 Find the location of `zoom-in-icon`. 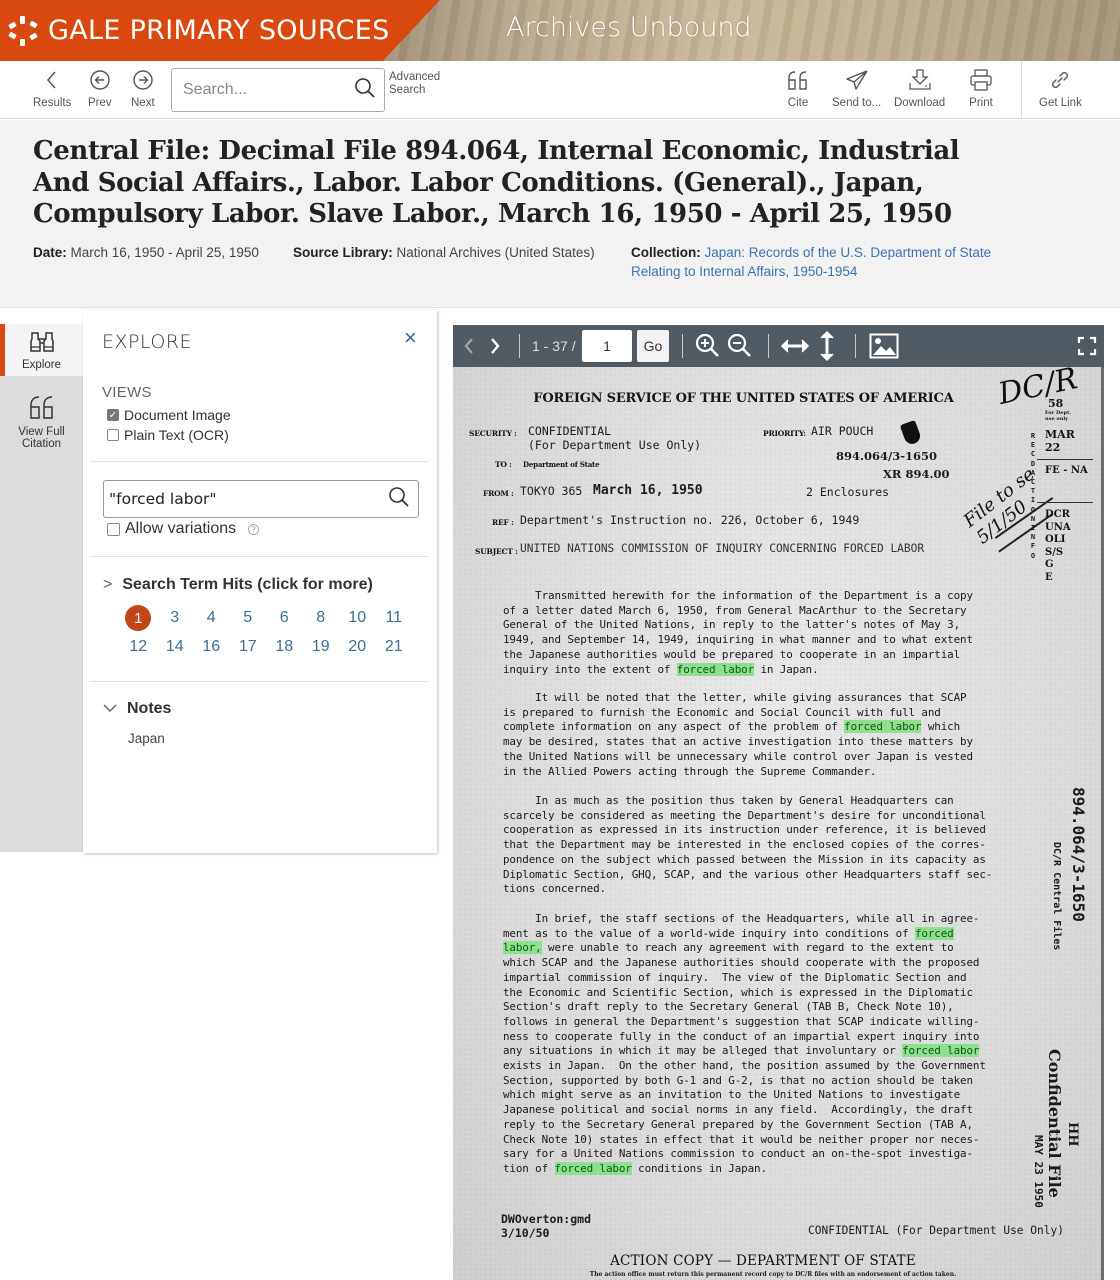

zoom-in-icon is located at coordinates (707, 345).